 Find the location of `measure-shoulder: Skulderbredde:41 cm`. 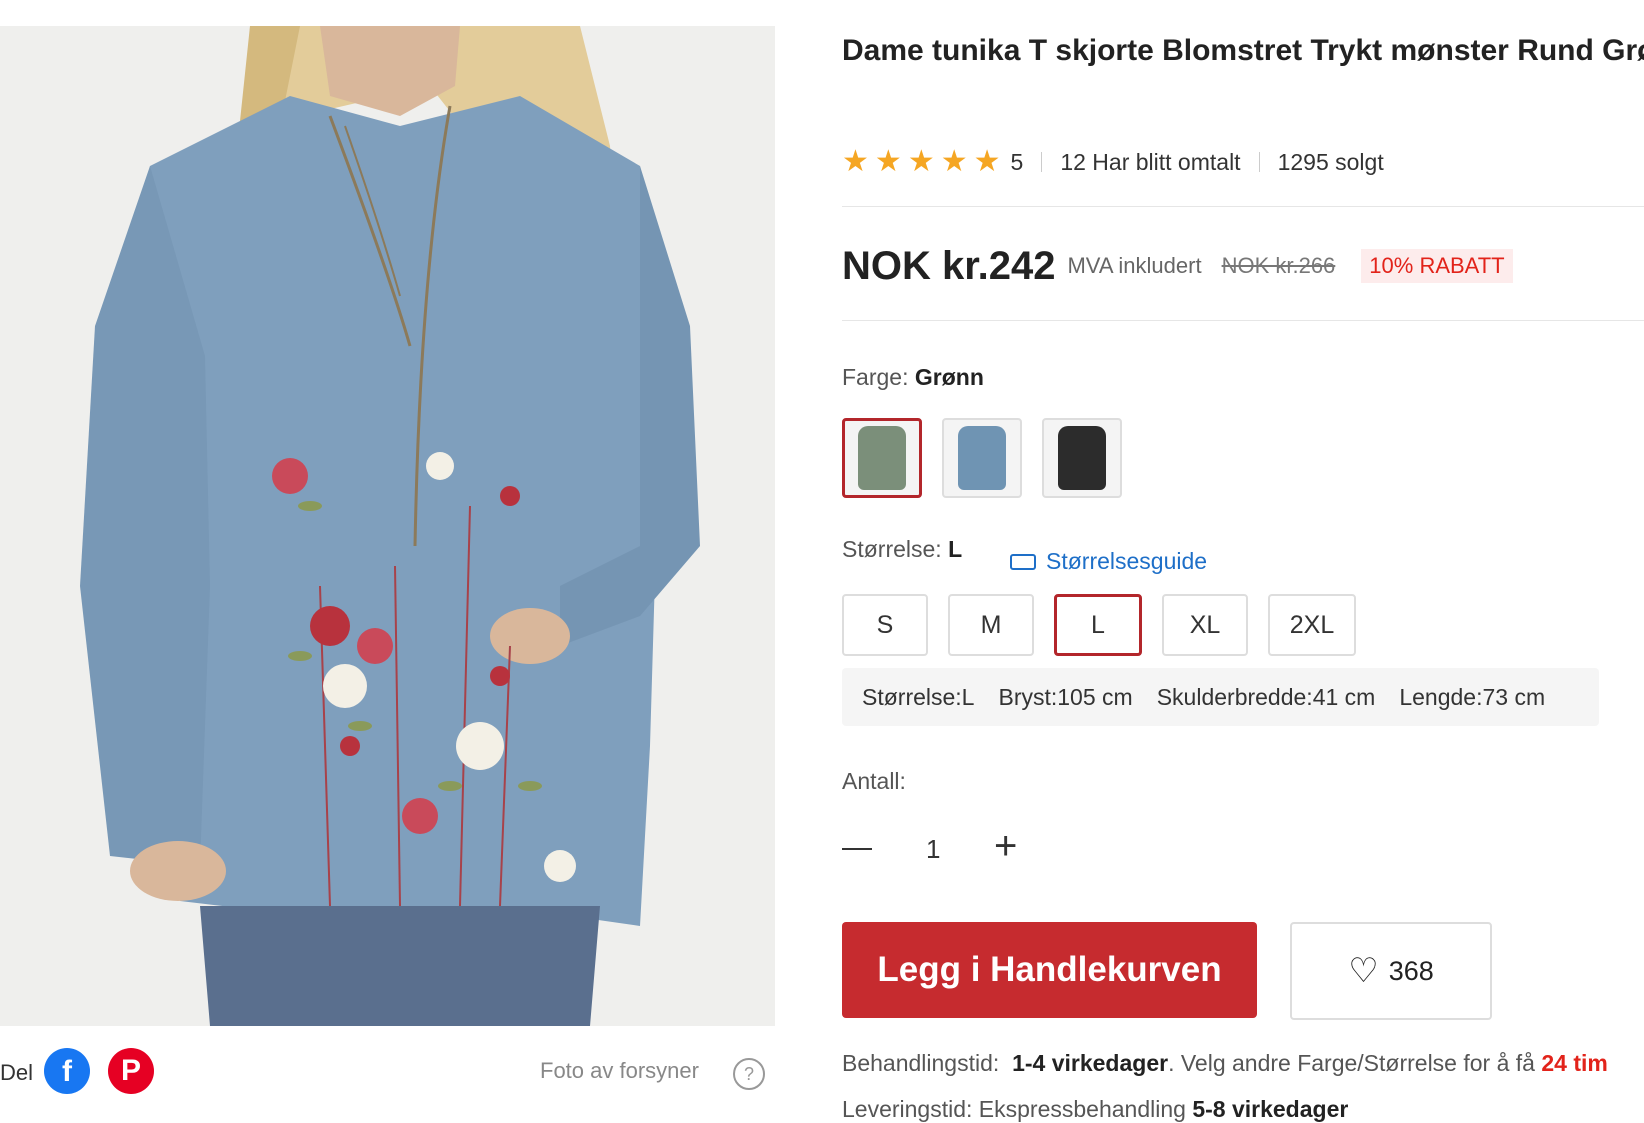

measure-shoulder: Skulderbredde:41 cm is located at coordinates (1266, 696).